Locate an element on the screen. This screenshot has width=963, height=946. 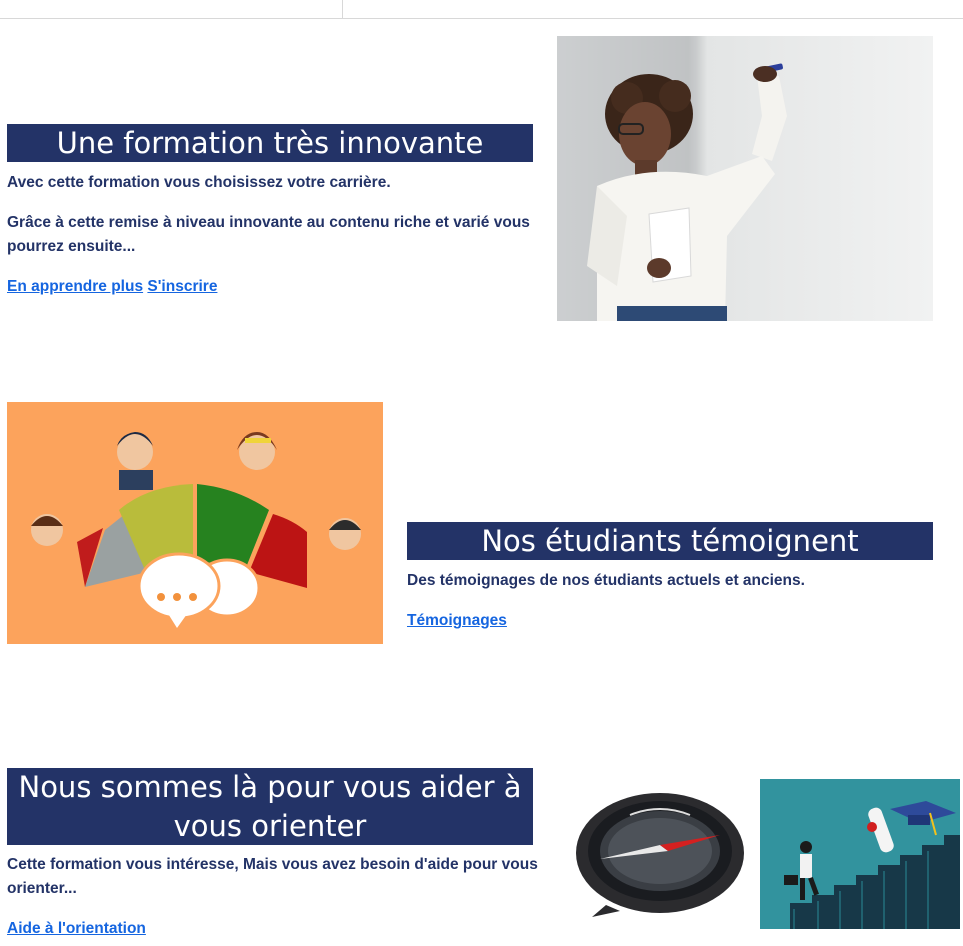
testimonials-link: Témoignages is located at coordinates (457, 620).